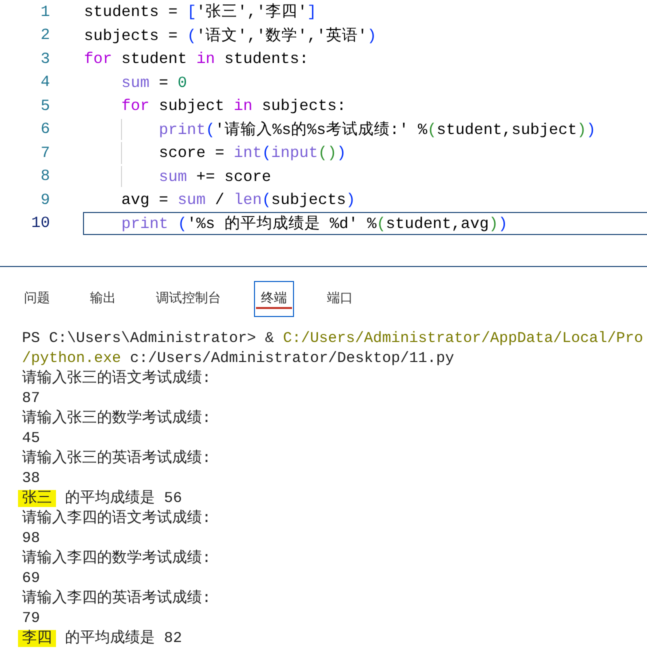 This screenshot has width=647, height=649. Describe the element at coordinates (196, 59) in the screenshot. I see `code-line: for student in students:` at that location.